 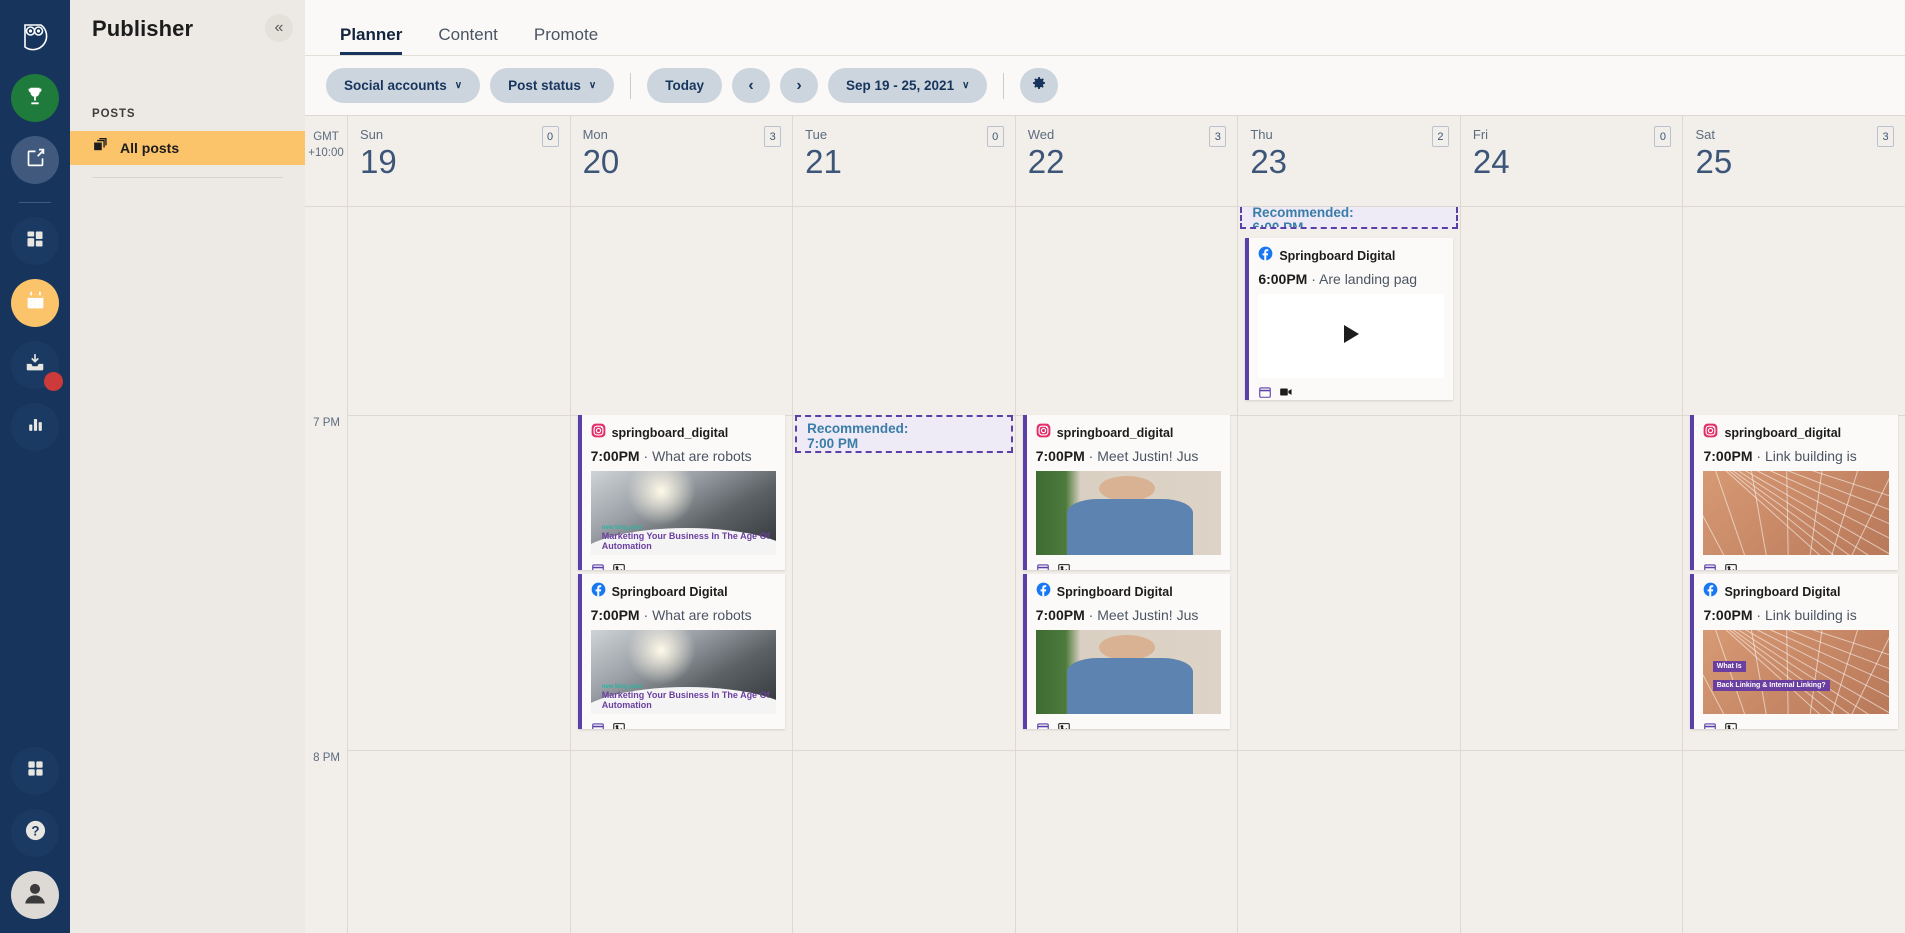 What do you see at coordinates (35, 37) in the screenshot?
I see `owl-logo-icon` at bounding box center [35, 37].